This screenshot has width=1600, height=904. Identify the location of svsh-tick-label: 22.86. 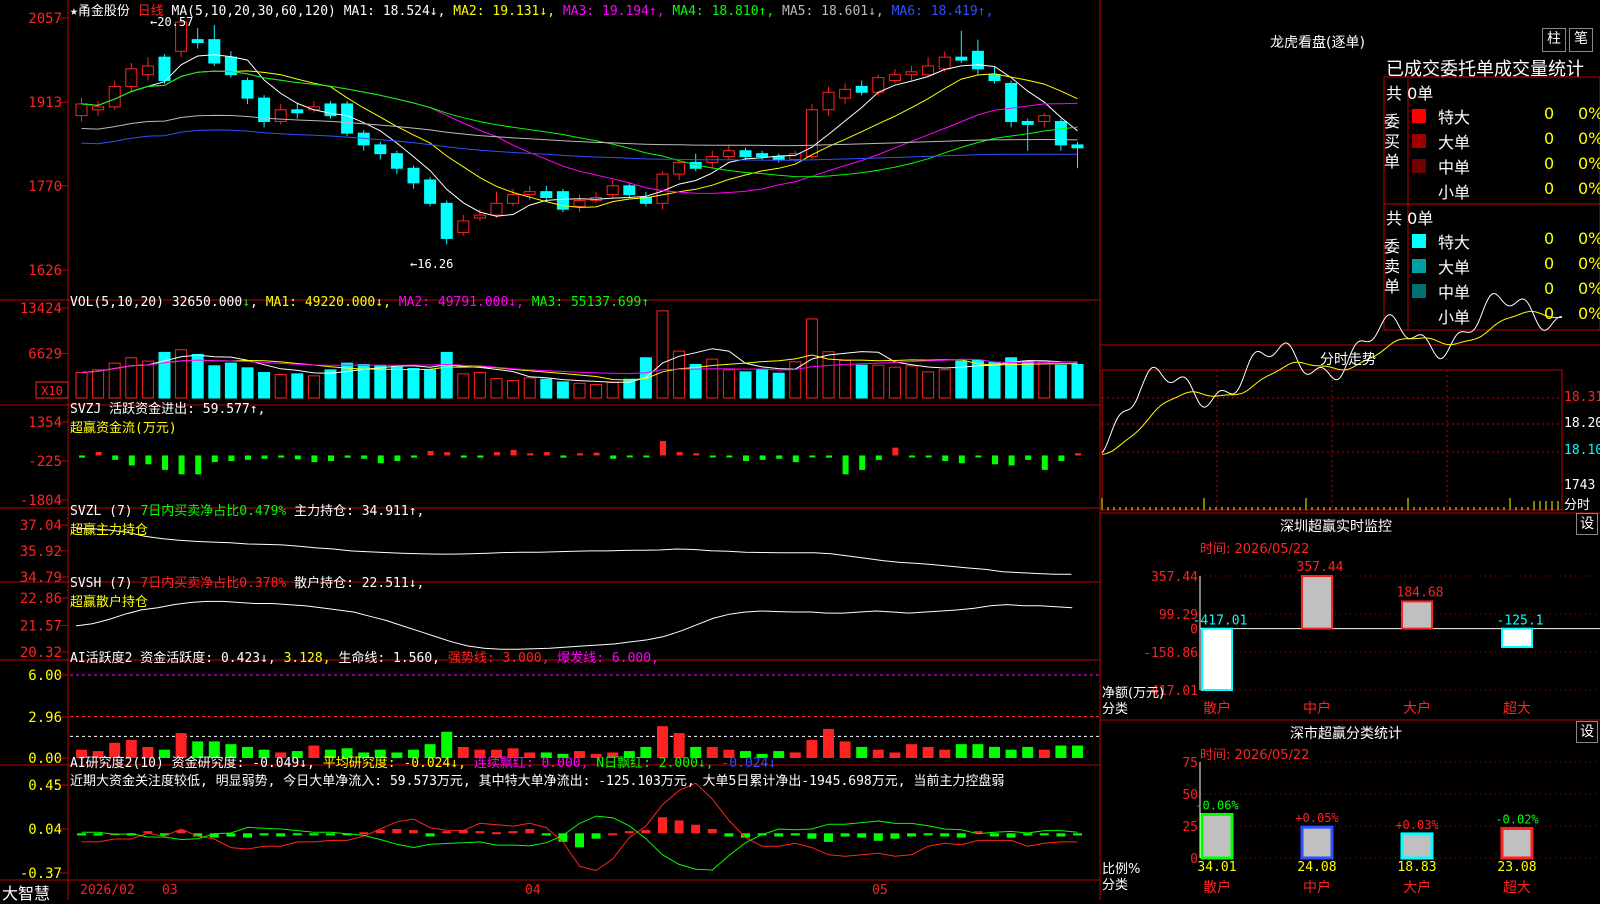
(41, 599).